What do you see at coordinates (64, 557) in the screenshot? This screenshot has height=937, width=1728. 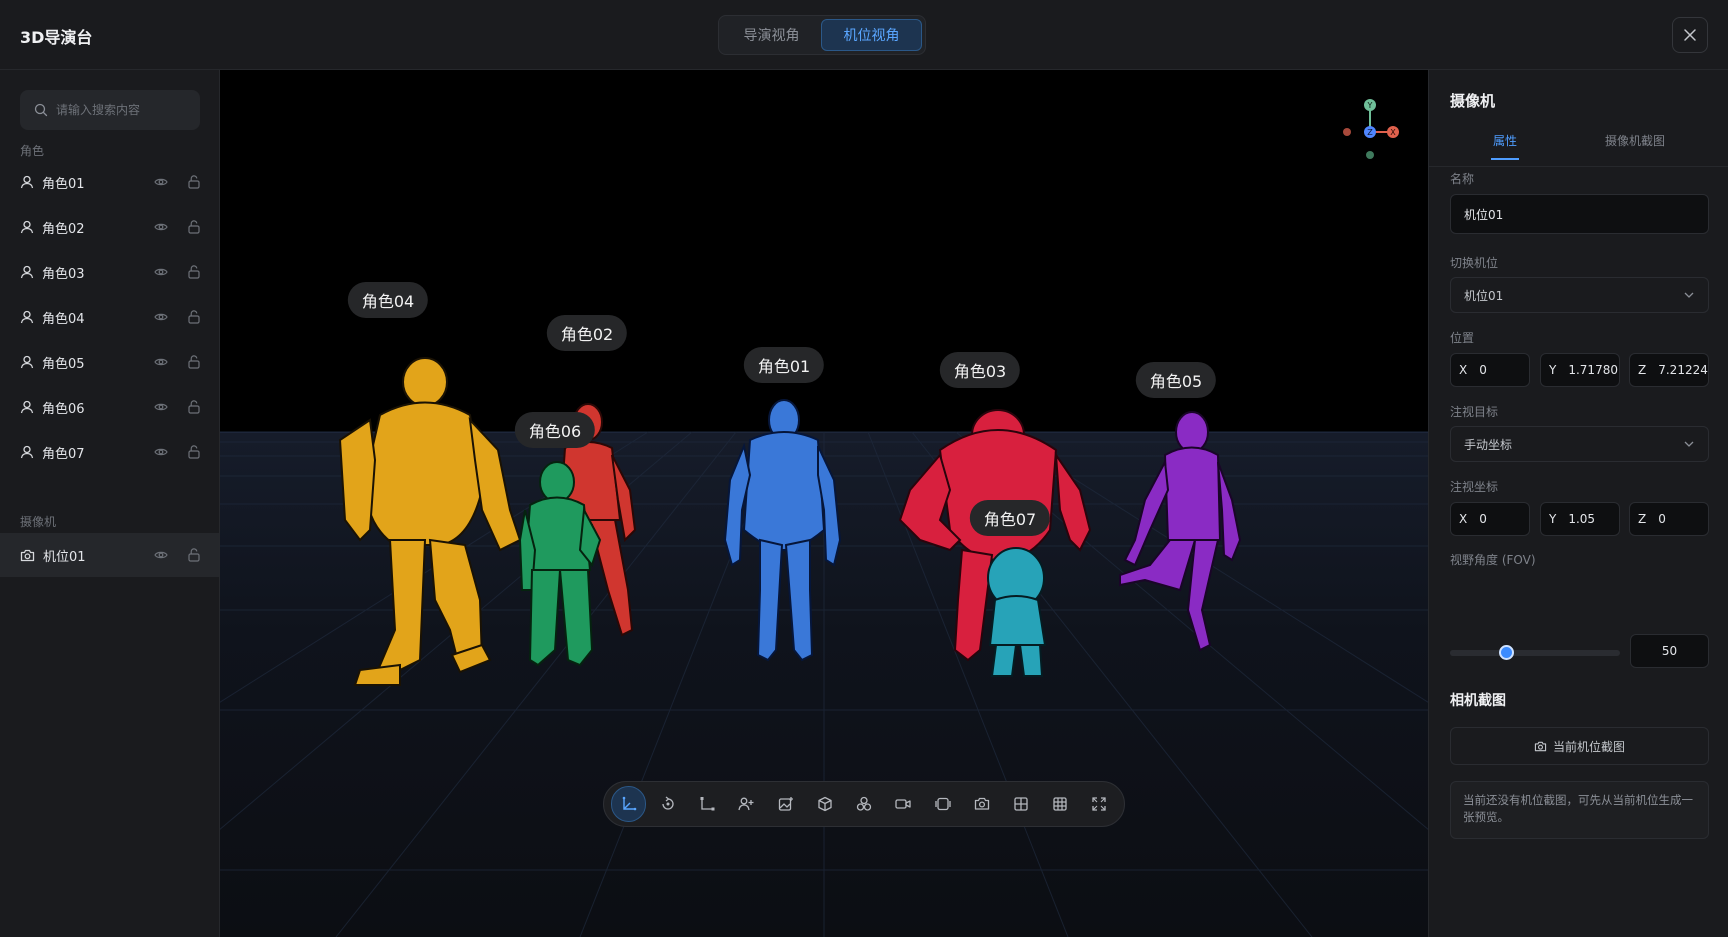 I see `camera-label: 机位01` at bounding box center [64, 557].